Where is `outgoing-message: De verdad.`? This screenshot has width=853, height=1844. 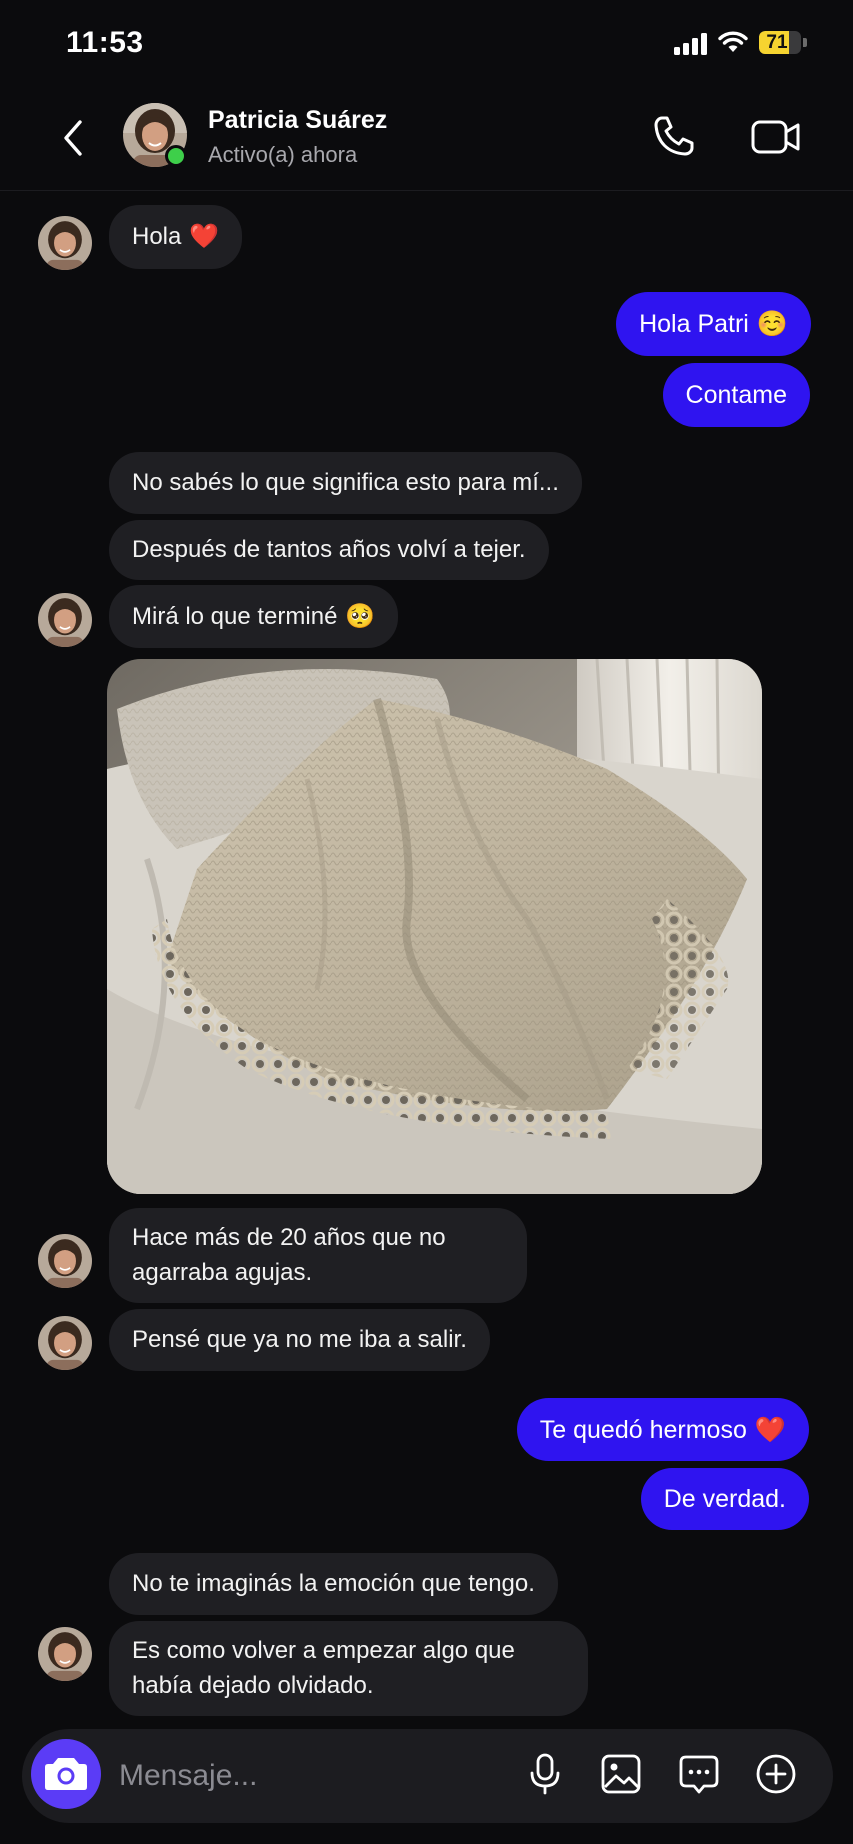 outgoing-message: De verdad. is located at coordinates (724, 1499).